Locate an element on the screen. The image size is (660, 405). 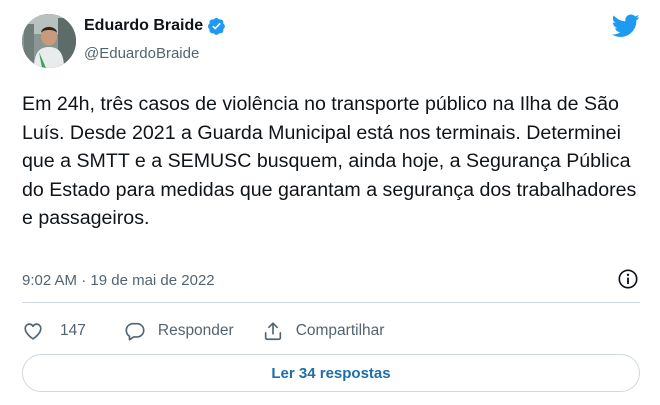
share-label: Compartilhar is located at coordinates (340, 330).